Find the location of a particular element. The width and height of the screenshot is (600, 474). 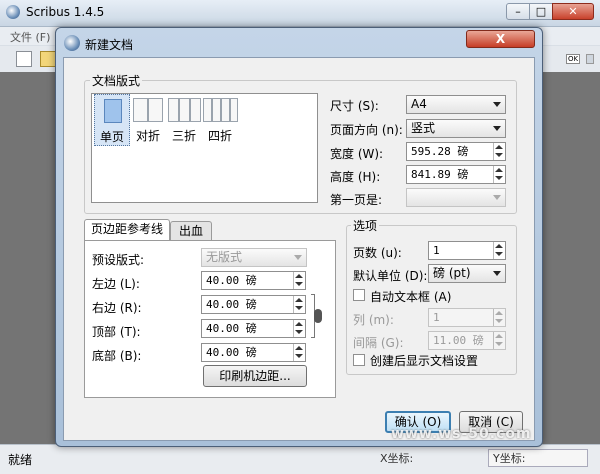

gap-spinbox: 11.00 磅 is located at coordinates (467, 340).